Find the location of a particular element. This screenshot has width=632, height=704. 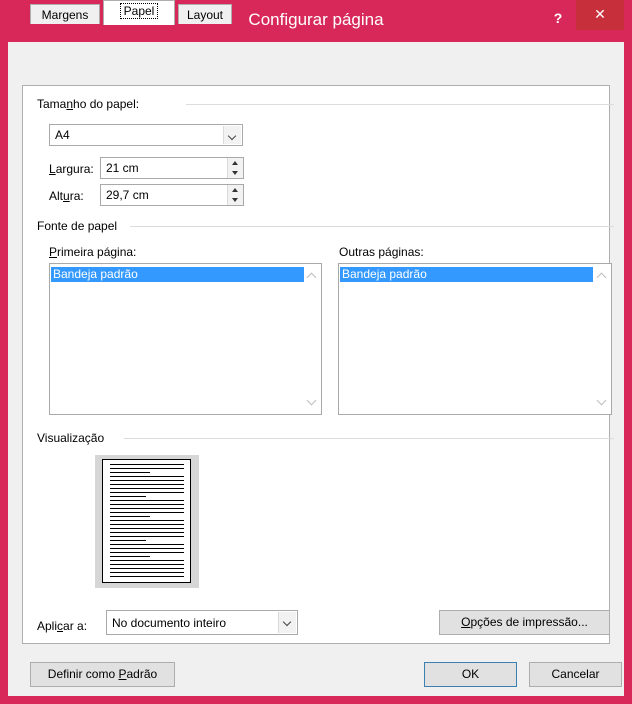

width-value: 21 cm is located at coordinates (122, 168).